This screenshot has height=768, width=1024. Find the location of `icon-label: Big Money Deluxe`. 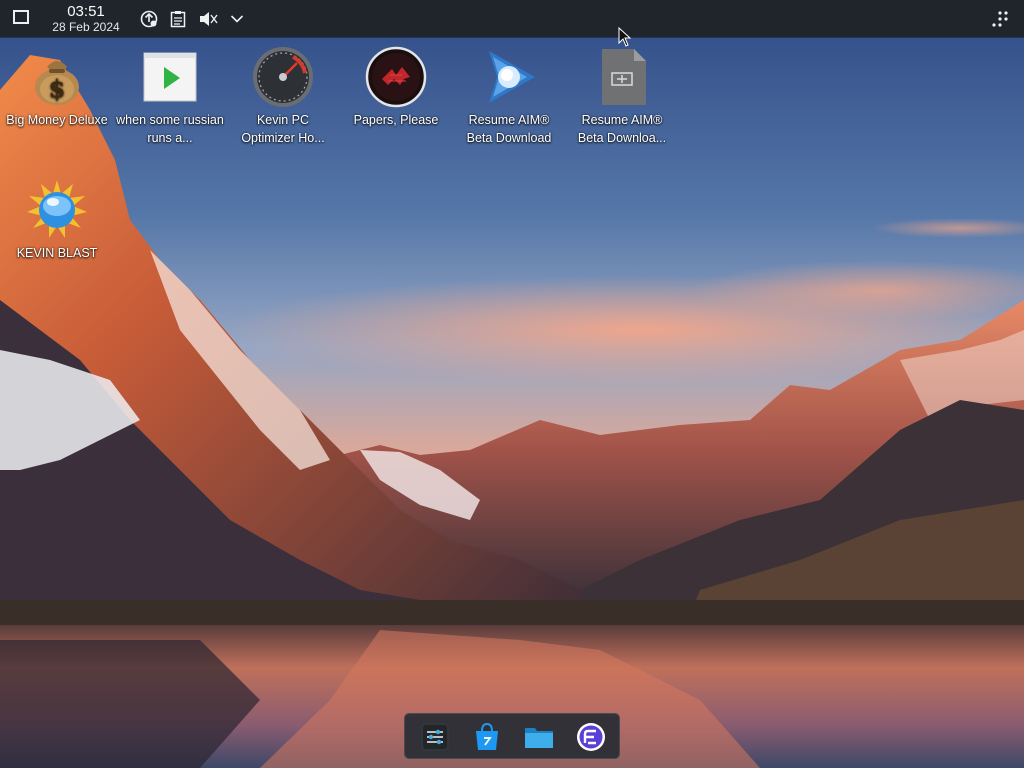

icon-label: Big Money Deluxe is located at coordinates (57, 120).